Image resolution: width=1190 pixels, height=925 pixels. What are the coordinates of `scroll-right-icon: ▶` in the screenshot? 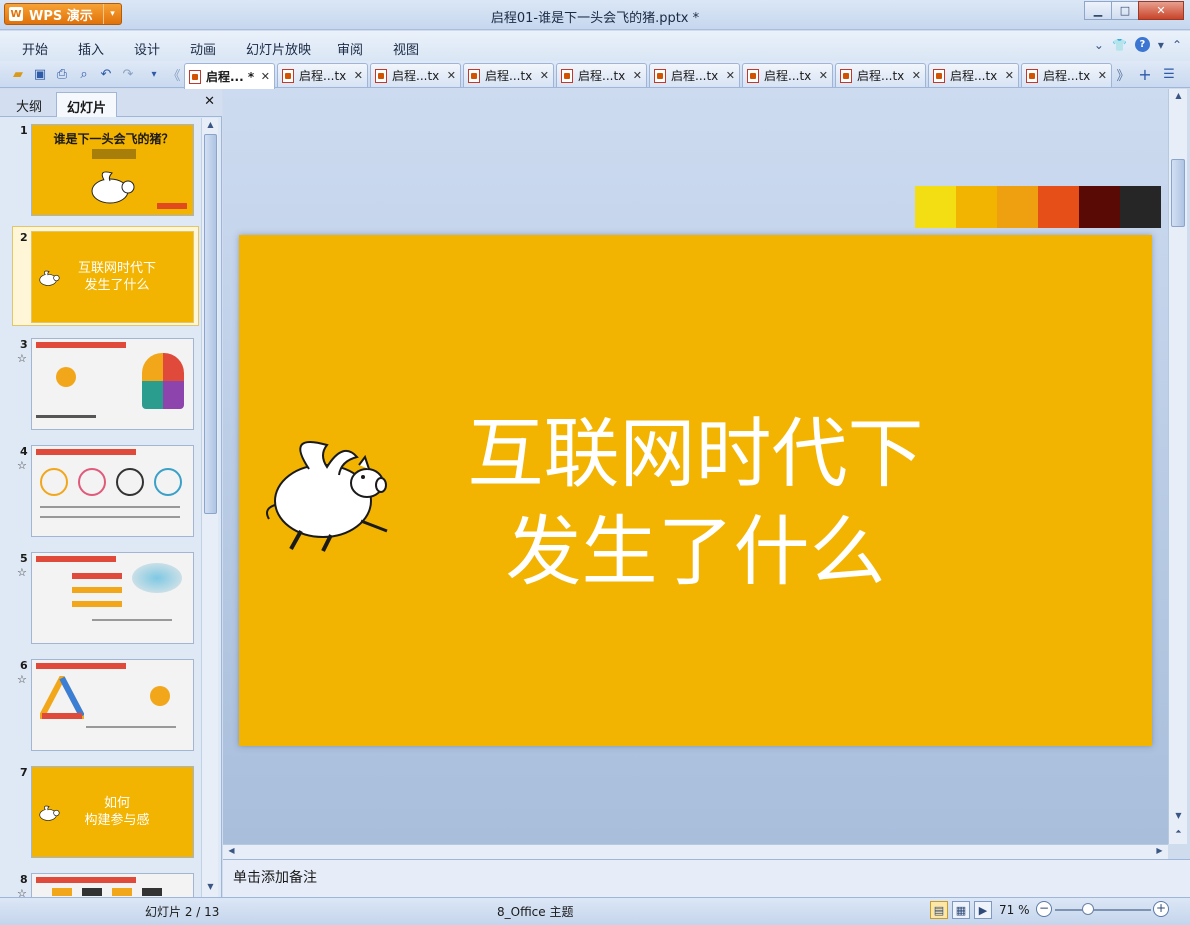 It's located at (1159, 850).